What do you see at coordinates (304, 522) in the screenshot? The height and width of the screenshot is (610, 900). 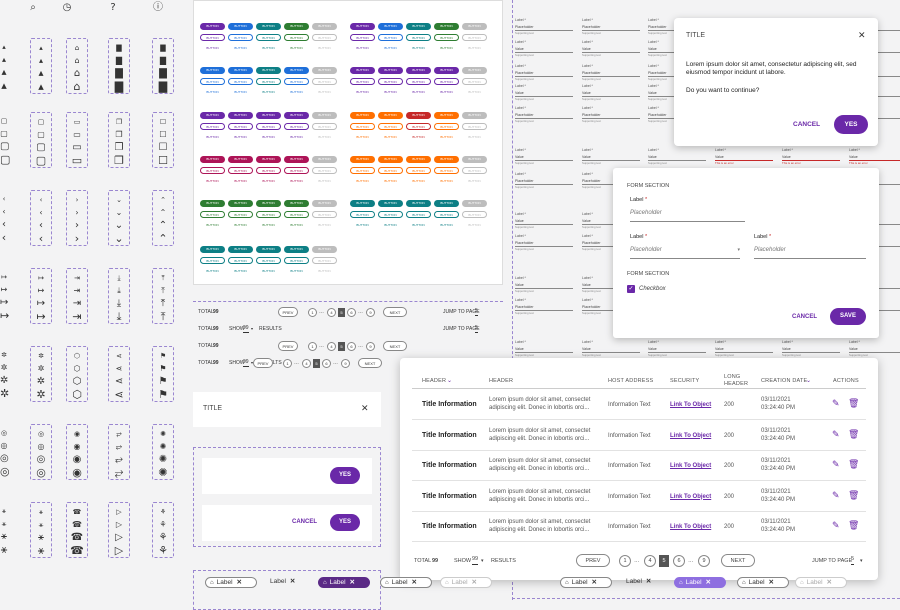 I see `cancel-button: CANCEL` at bounding box center [304, 522].